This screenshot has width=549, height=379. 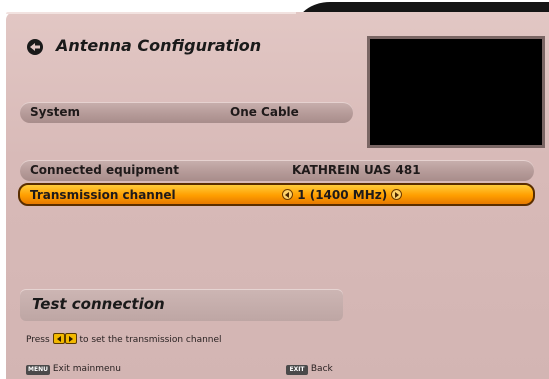 I want to click on row-connected-equipment: Connected equipment KATHREIN UAS 481, so click(x=277, y=170).